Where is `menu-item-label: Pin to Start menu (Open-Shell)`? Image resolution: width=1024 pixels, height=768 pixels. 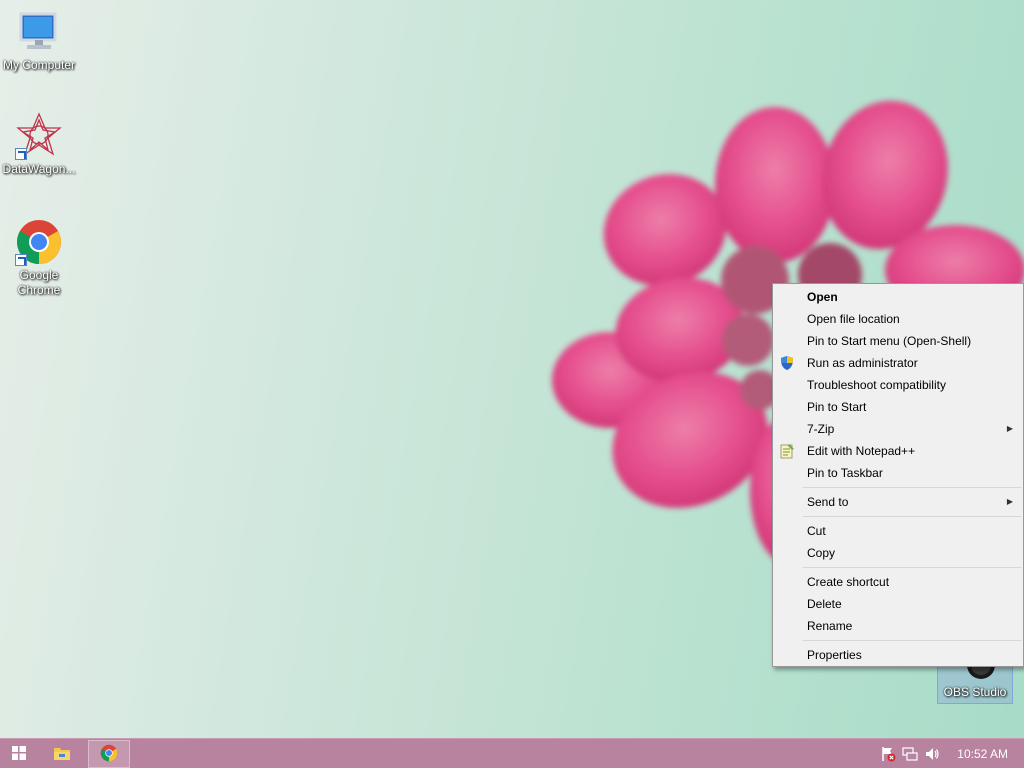
menu-item-label: Pin to Start menu (Open-Shell) is located at coordinates (889, 341).